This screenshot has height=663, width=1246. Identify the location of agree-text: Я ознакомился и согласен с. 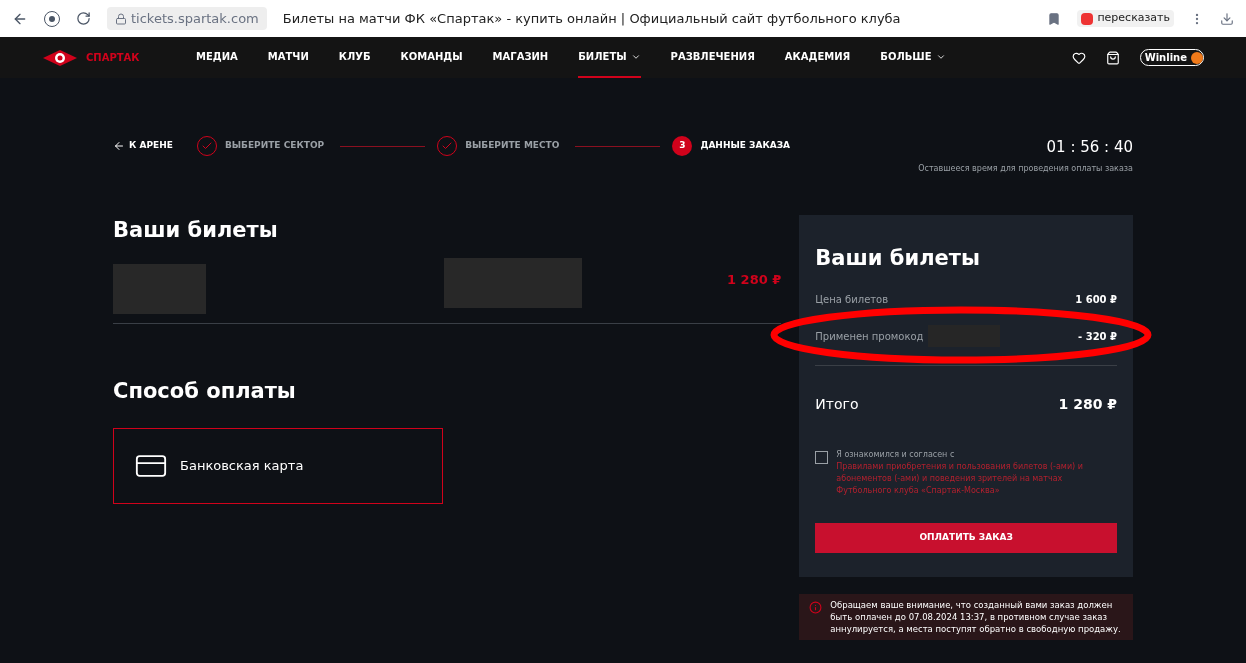
(896, 455).